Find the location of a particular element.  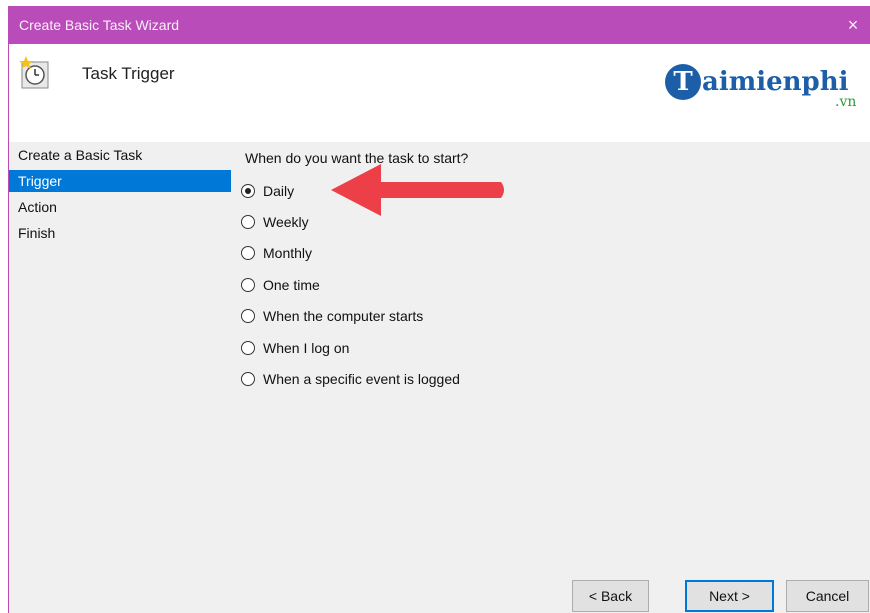

step-create-basic-task: Create a Basic Task is located at coordinates (120, 155).